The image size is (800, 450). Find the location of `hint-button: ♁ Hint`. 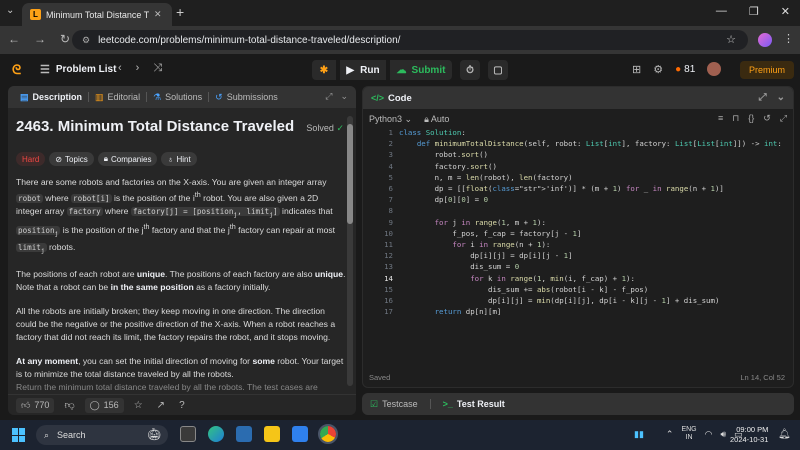

hint-button: ♁ Hint is located at coordinates (179, 159).